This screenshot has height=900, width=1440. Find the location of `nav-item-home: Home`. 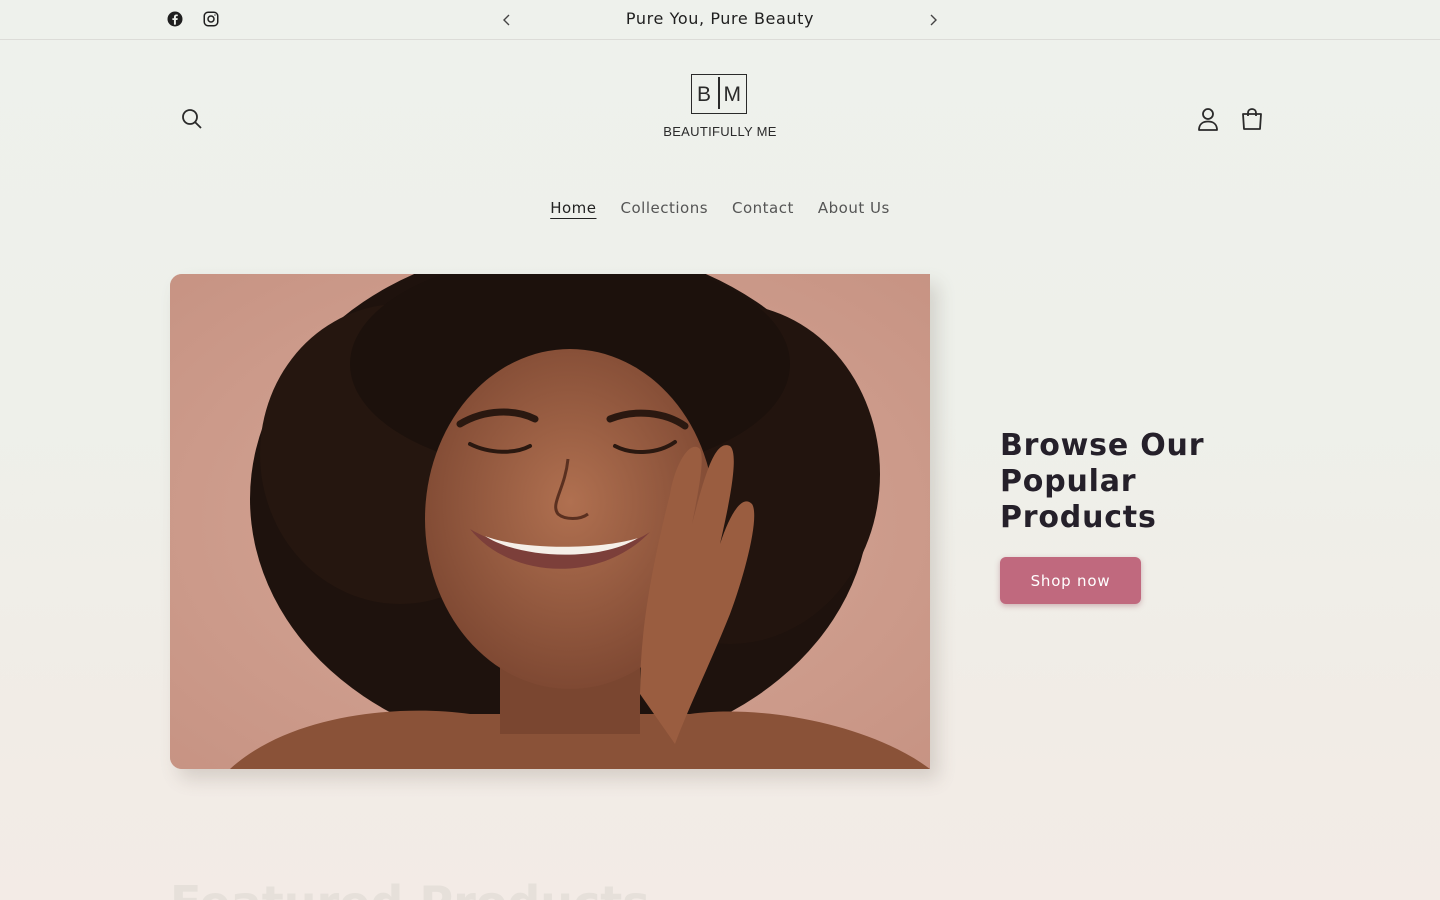

nav-item-home: Home is located at coordinates (573, 208).